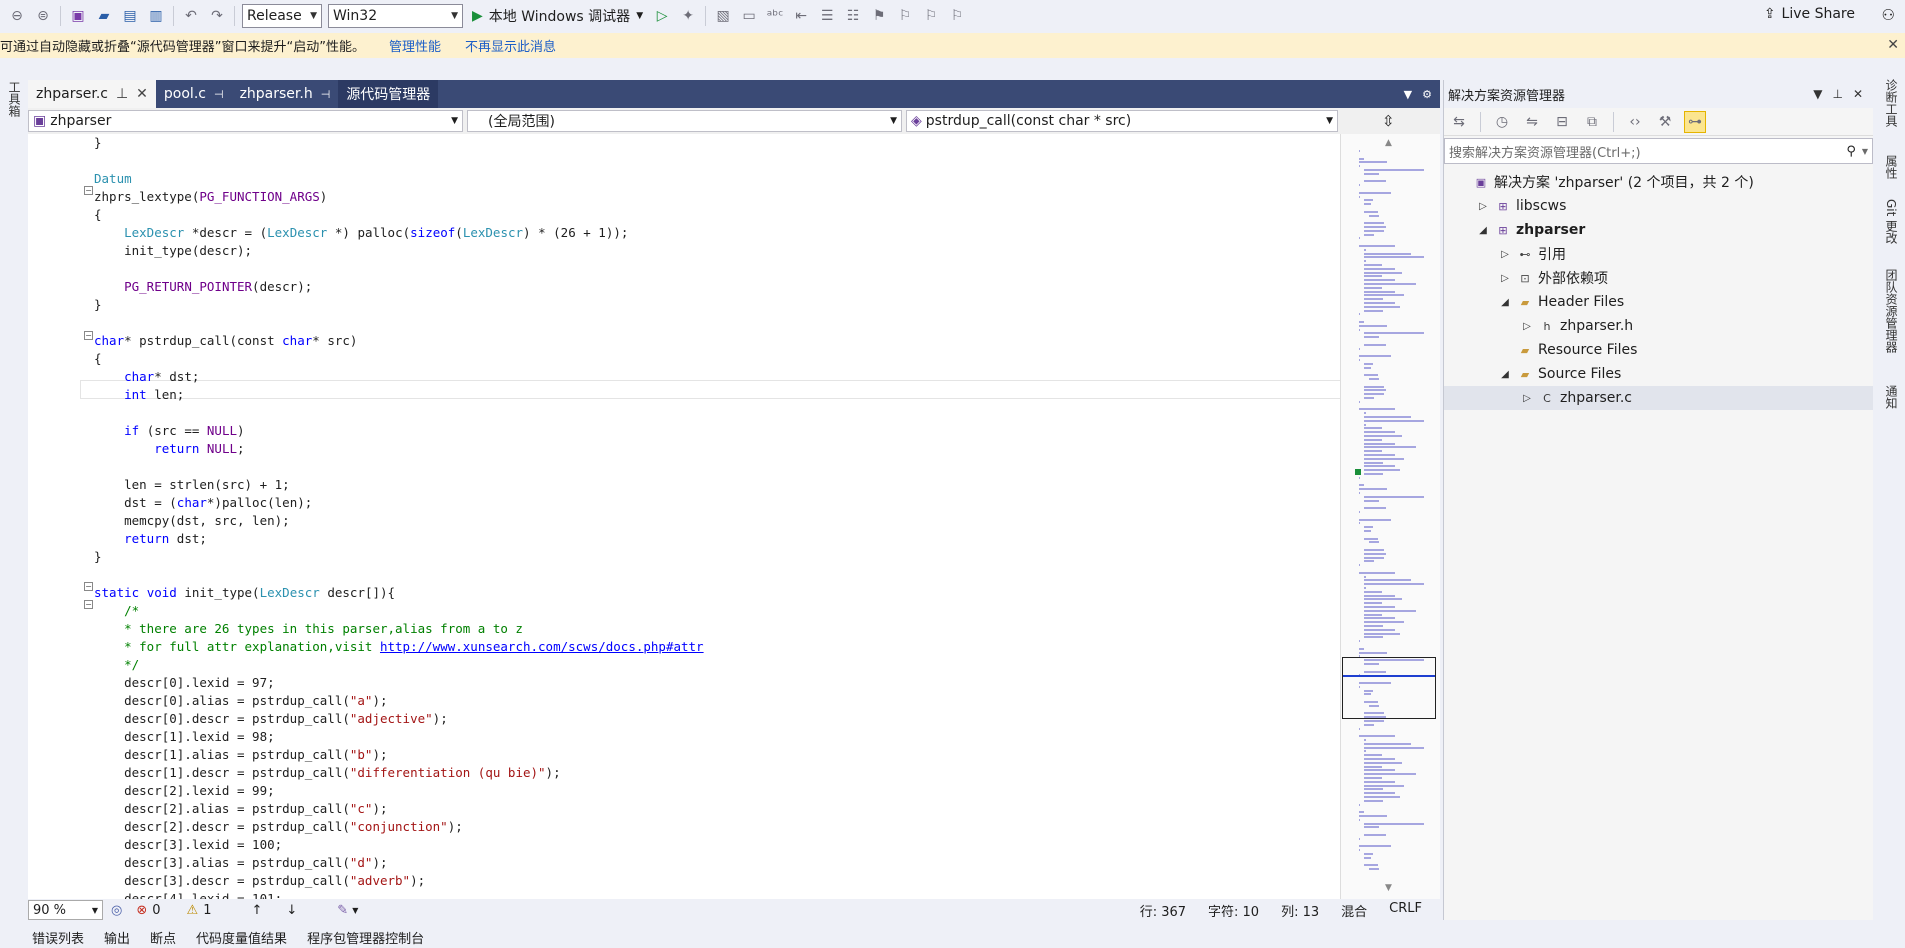 This screenshot has height=948, width=1905. What do you see at coordinates (92, 94) in the screenshot?
I see `tab-zhparser-c: zhparser.c ⊥ ✕` at bounding box center [92, 94].